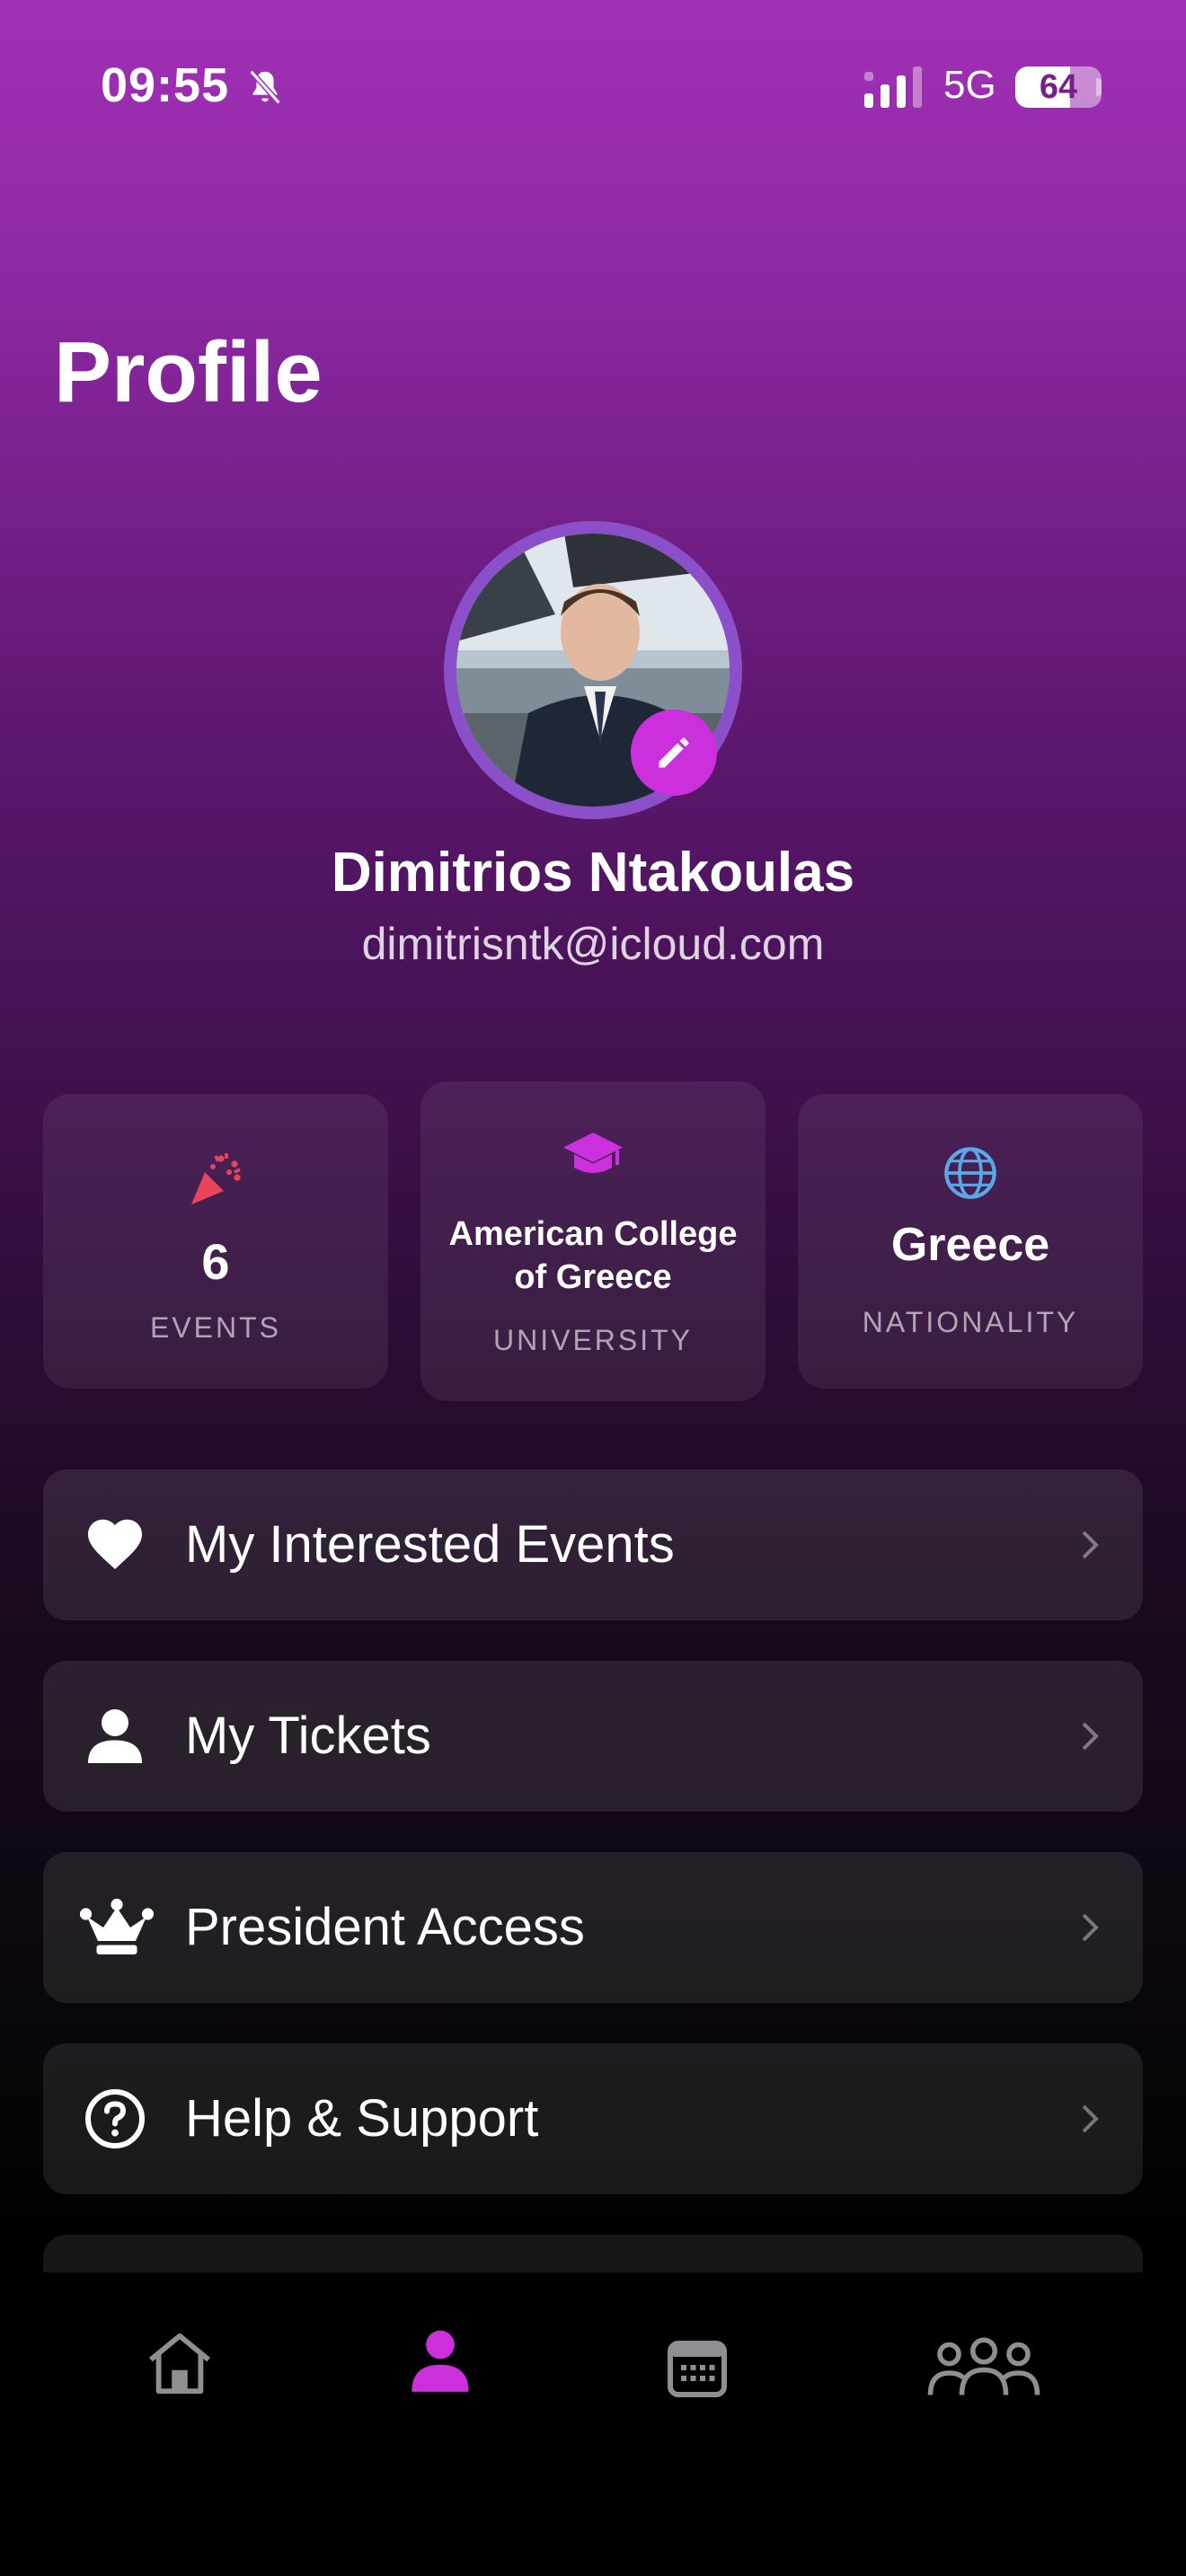 This screenshot has height=2576, width=1186. I want to click on stat-card-university: American College of Greece UNIVERSITY, so click(593, 1241).